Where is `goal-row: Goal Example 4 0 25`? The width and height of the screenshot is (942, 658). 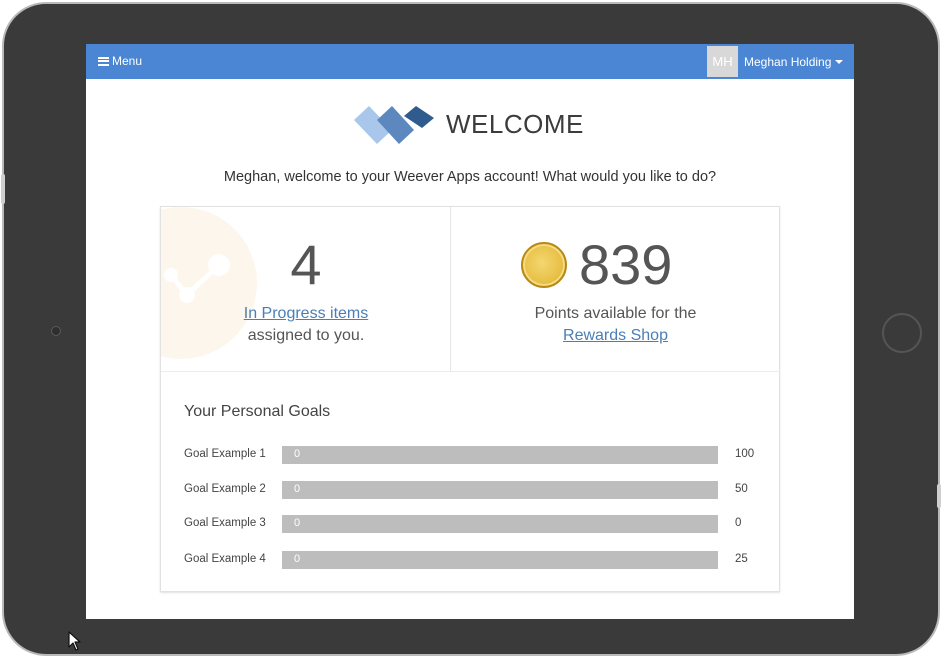
goal-row: Goal Example 4 0 25 is located at coordinates (474, 560).